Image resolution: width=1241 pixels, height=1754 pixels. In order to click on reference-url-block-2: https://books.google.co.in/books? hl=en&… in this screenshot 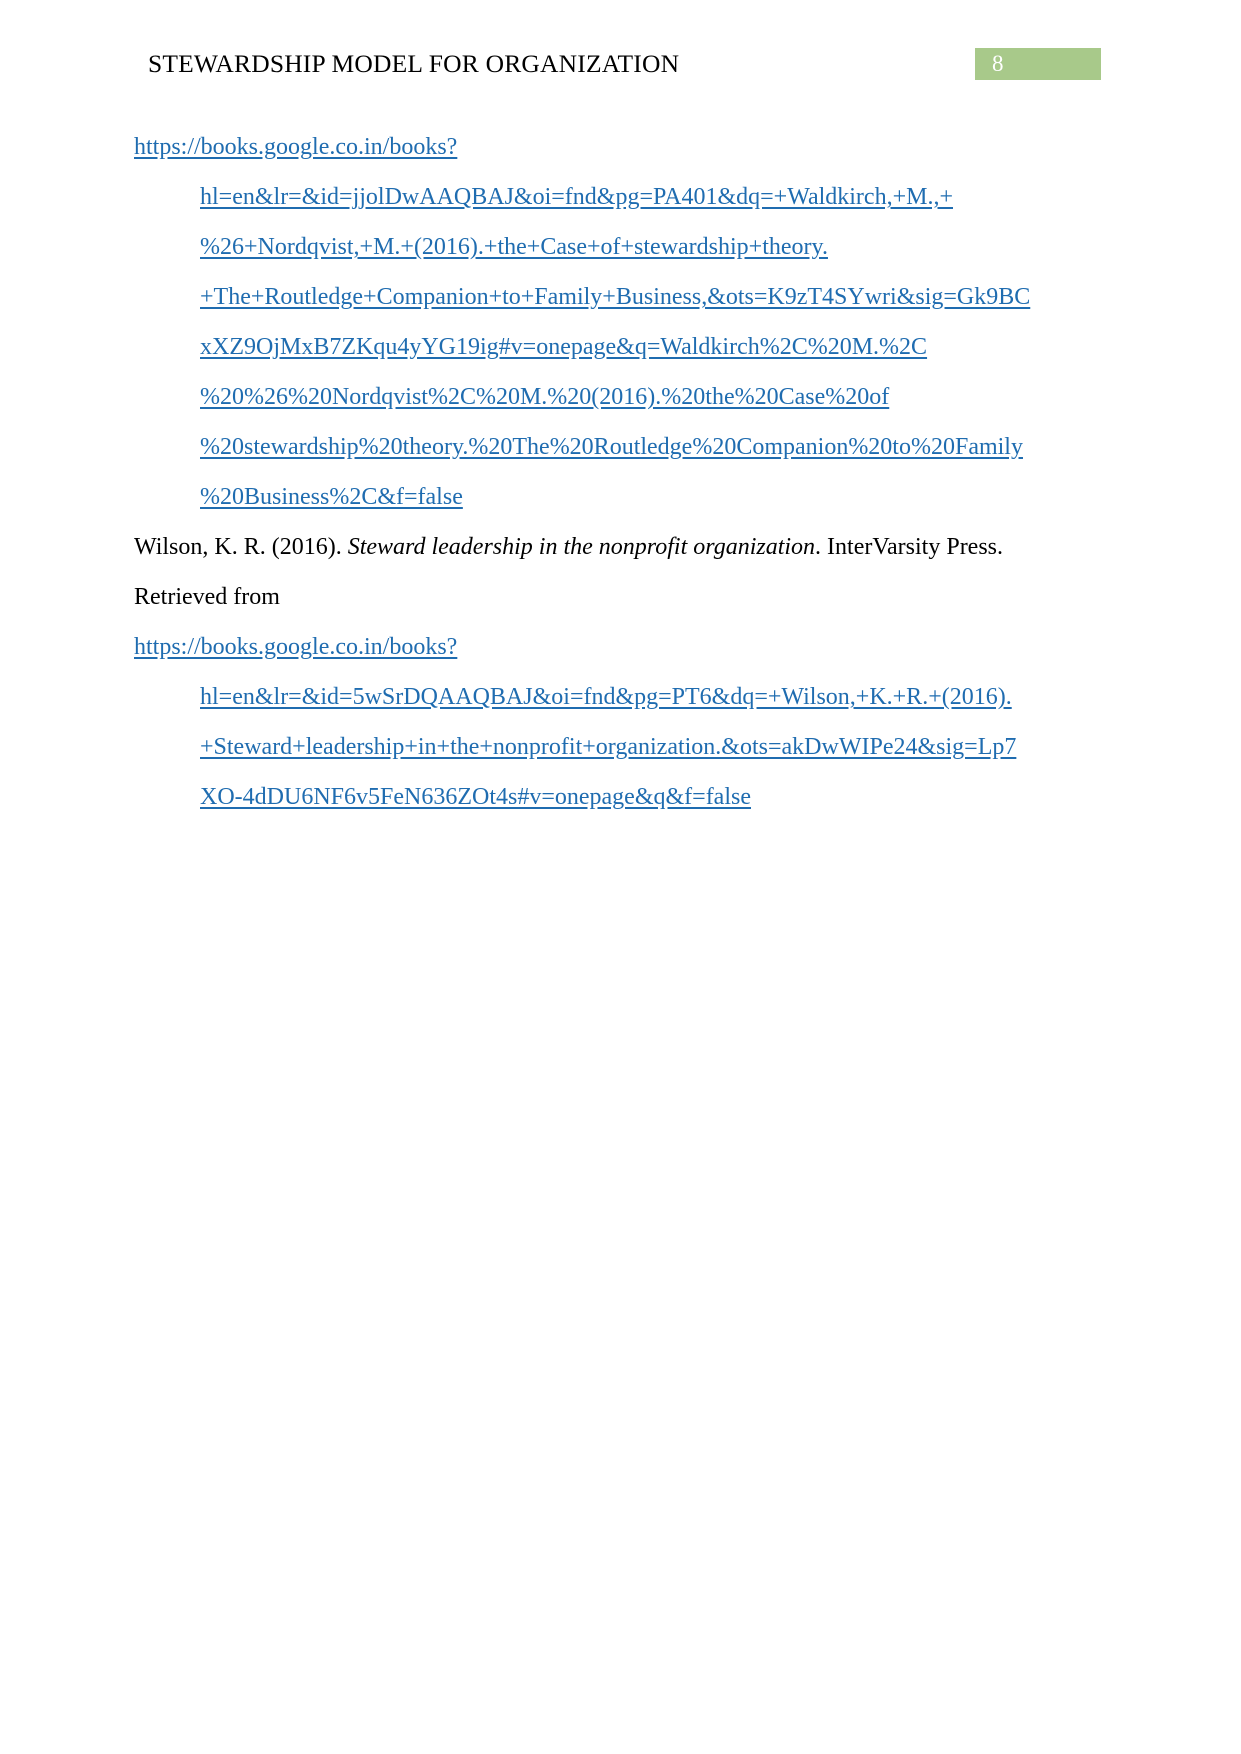, I will do `click(620, 722)`.